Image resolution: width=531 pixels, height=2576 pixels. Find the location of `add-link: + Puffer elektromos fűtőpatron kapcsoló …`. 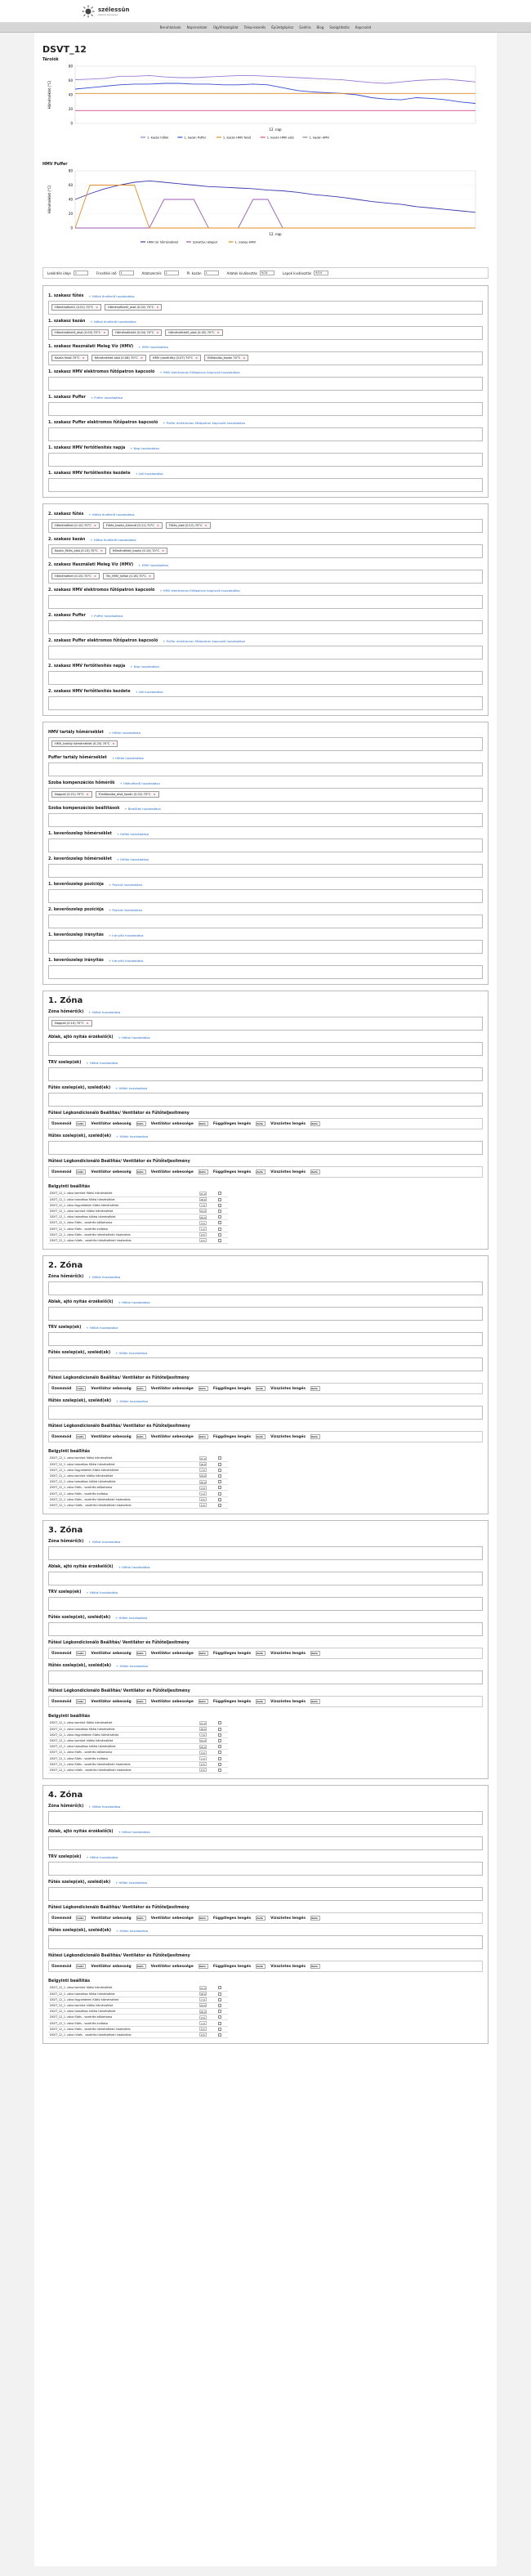

add-link: + Puffer elektromos fűtőpatron kapcsoló … is located at coordinates (204, 423).